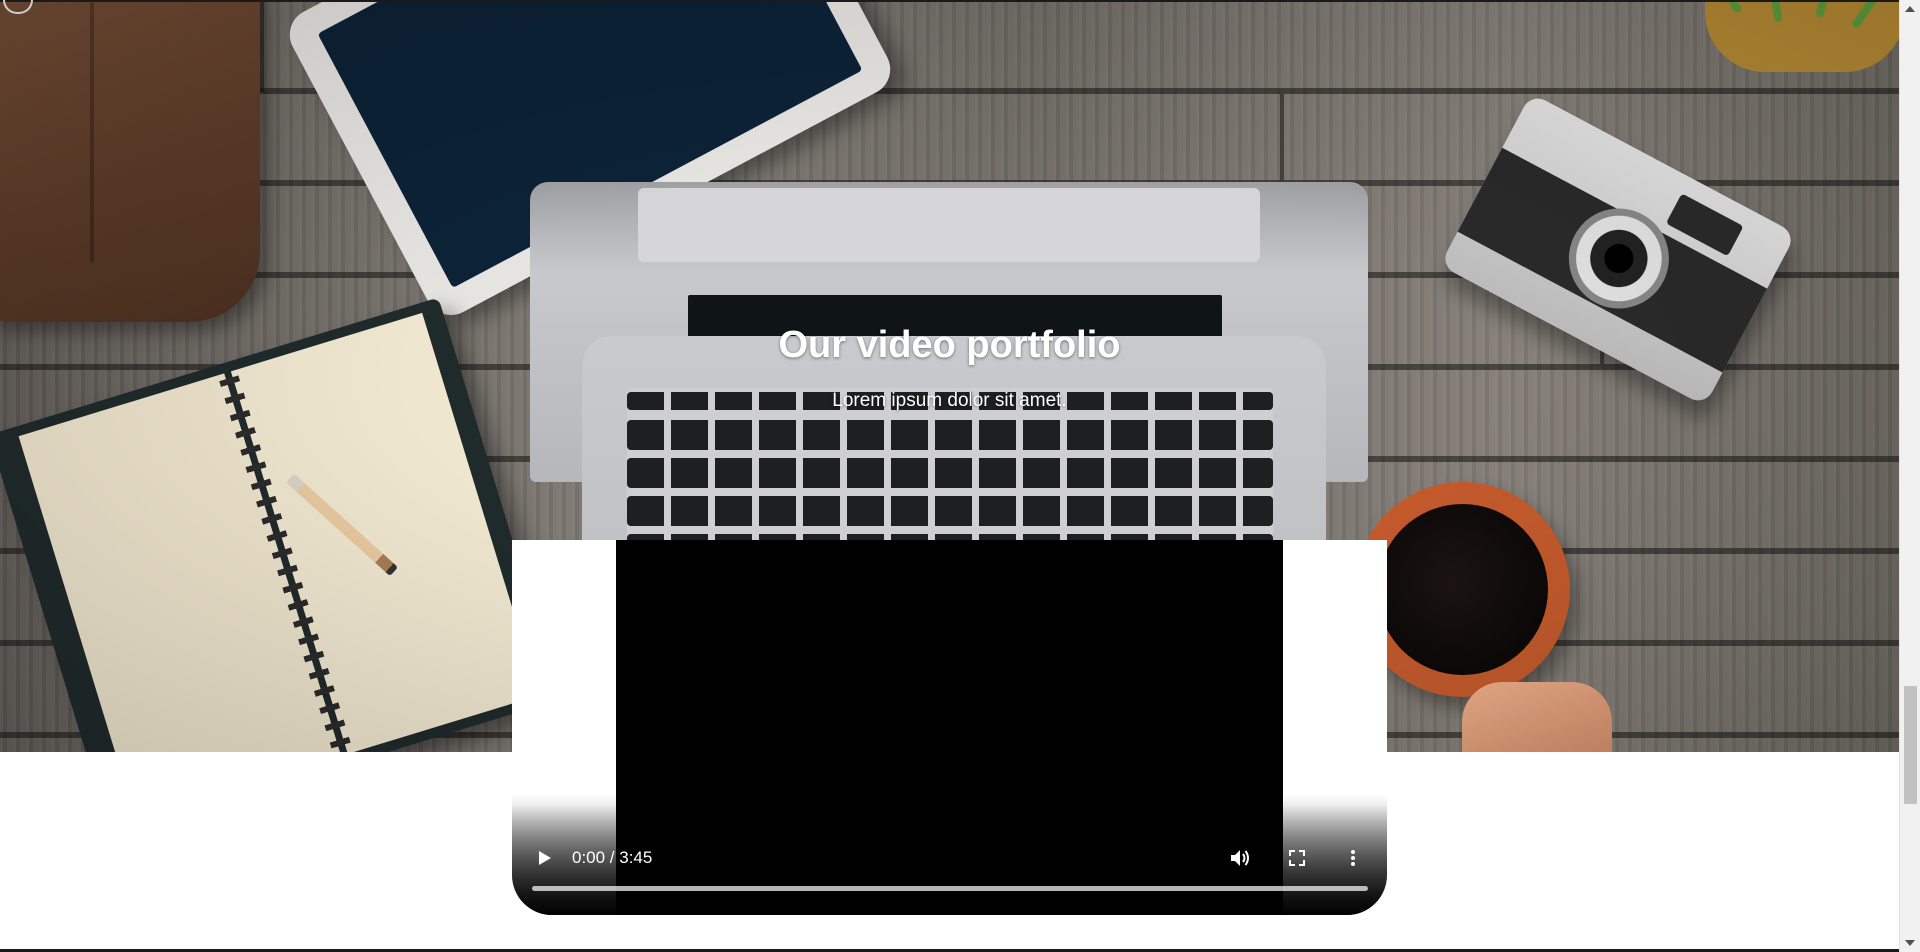 This screenshot has height=952, width=1920. I want to click on page-subtitle: Lorem ipsum dolor sit amet., so click(949, 400).